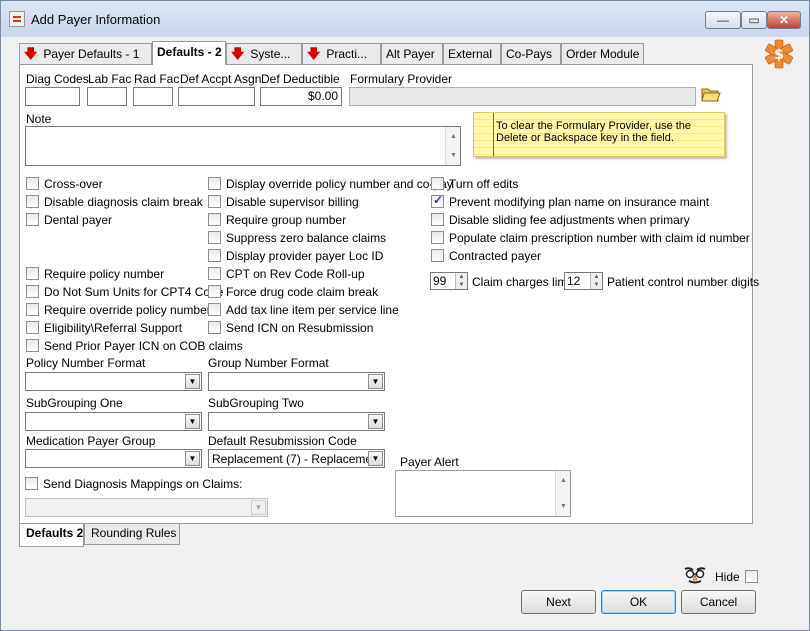 This screenshot has width=810, height=631. I want to click on display-provider-payer-loc-id-checkbox: Display provider payer Loc ID, so click(295, 256).